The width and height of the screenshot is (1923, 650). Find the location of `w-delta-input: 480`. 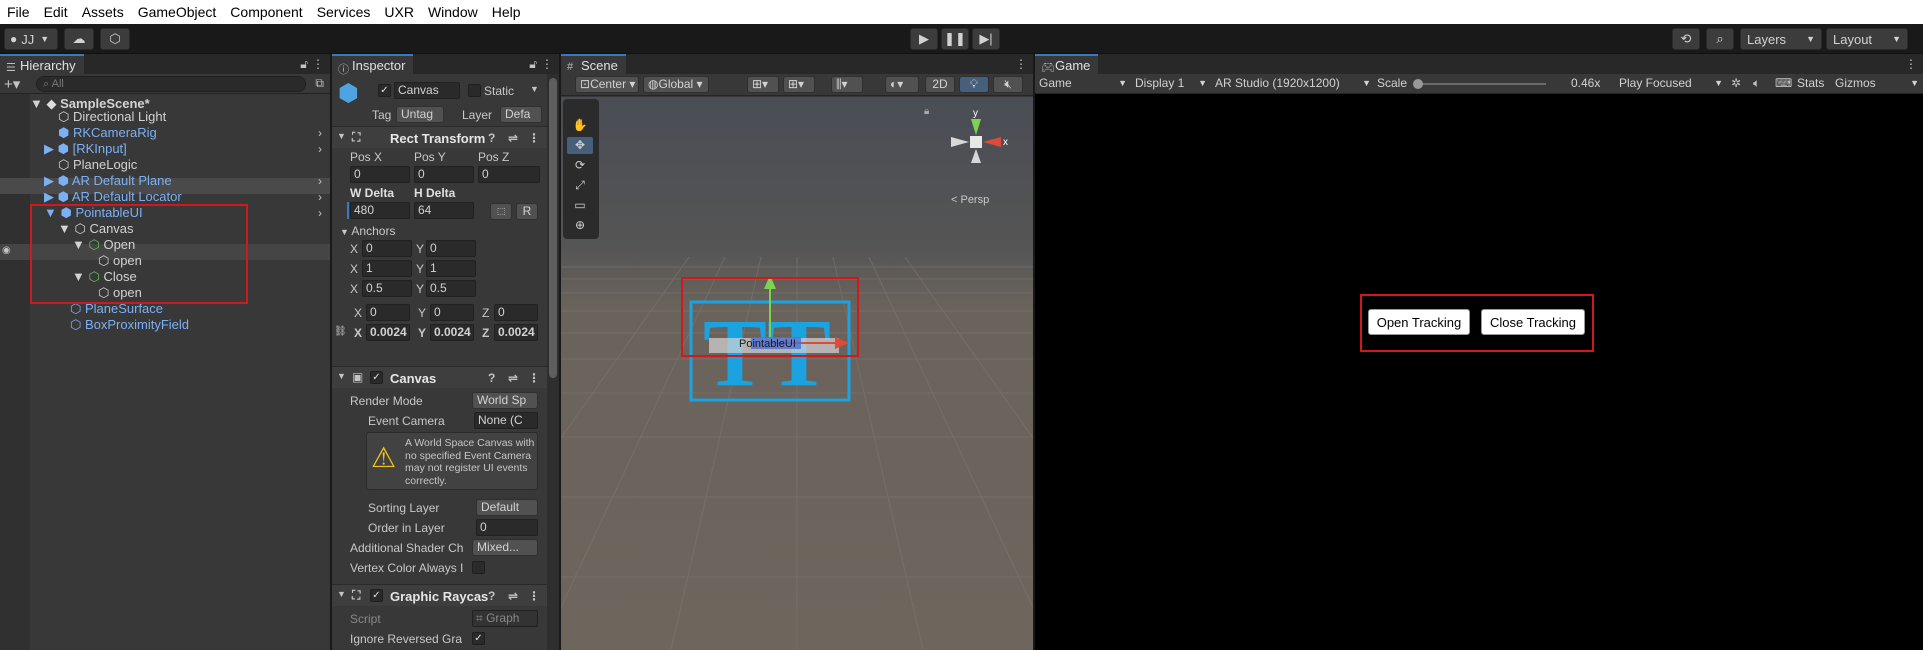

w-delta-input: 480 is located at coordinates (380, 210).